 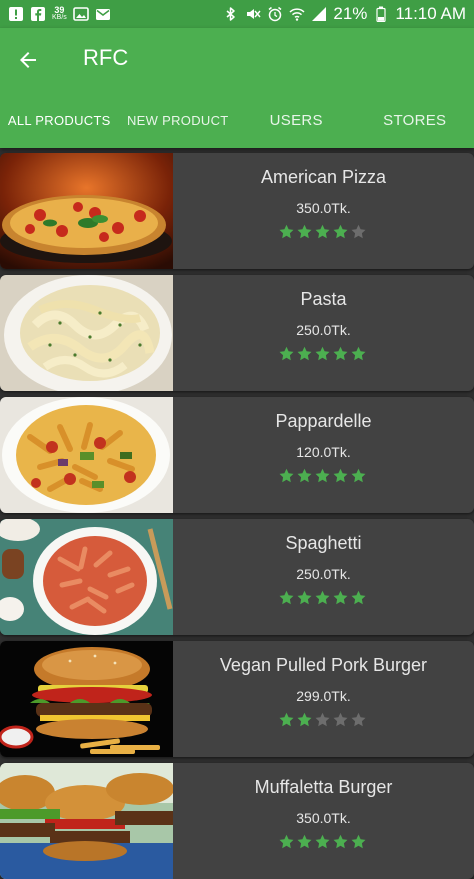 I want to click on product-image-fettuccine, so click(x=86, y=333).